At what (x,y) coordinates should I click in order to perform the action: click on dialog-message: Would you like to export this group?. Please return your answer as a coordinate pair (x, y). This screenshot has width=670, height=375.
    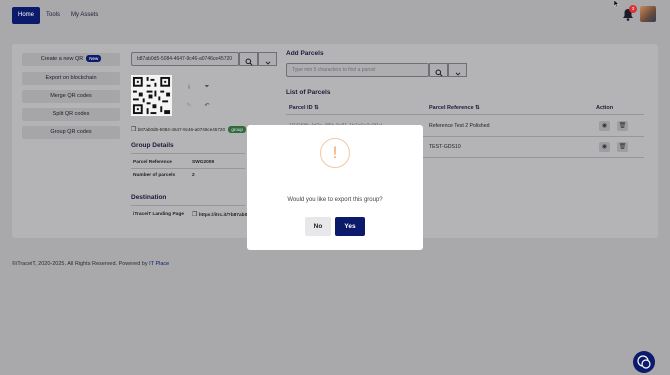
    Looking at the image, I should click on (335, 200).